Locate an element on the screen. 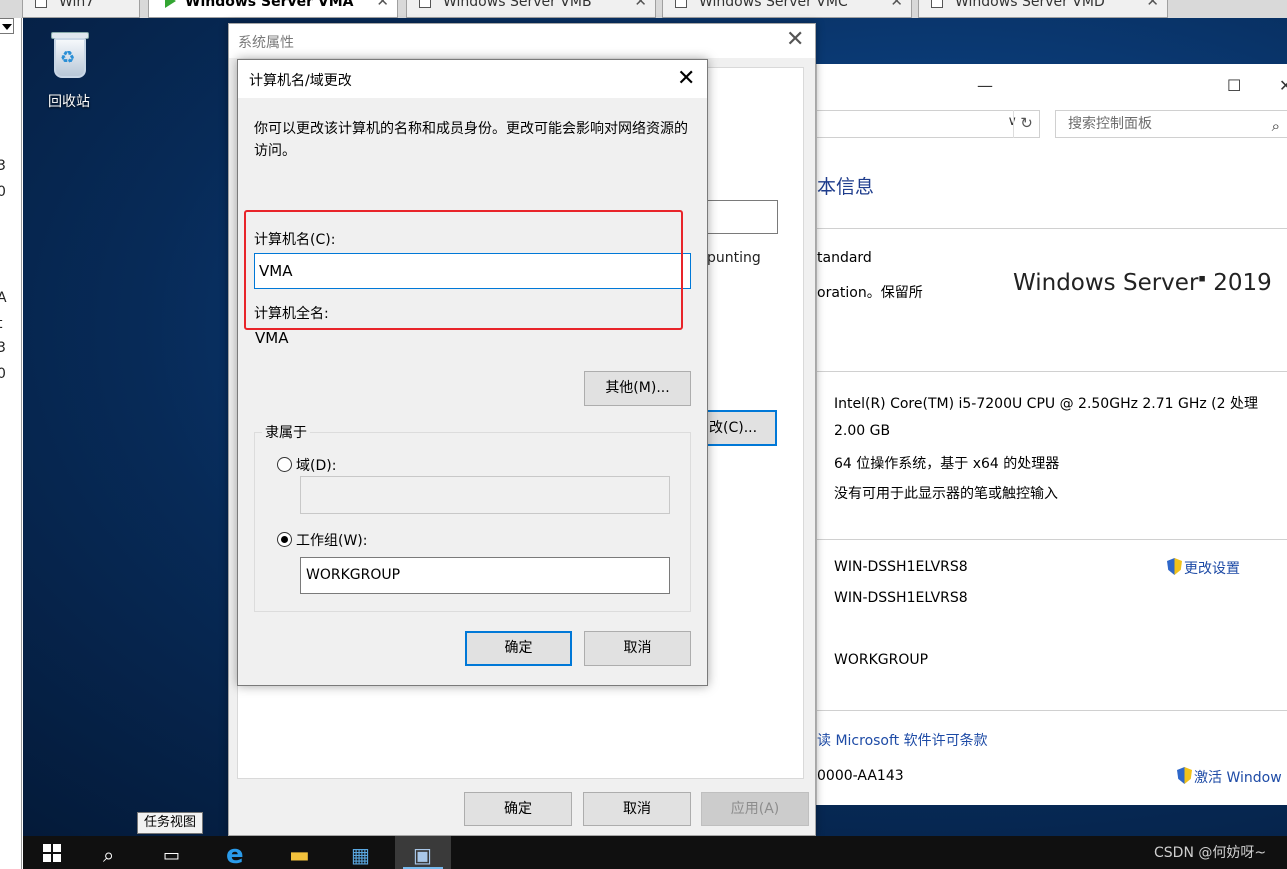 This screenshot has height=869, width=1287. workgroup-value: WORKGROUP is located at coordinates (881, 660).